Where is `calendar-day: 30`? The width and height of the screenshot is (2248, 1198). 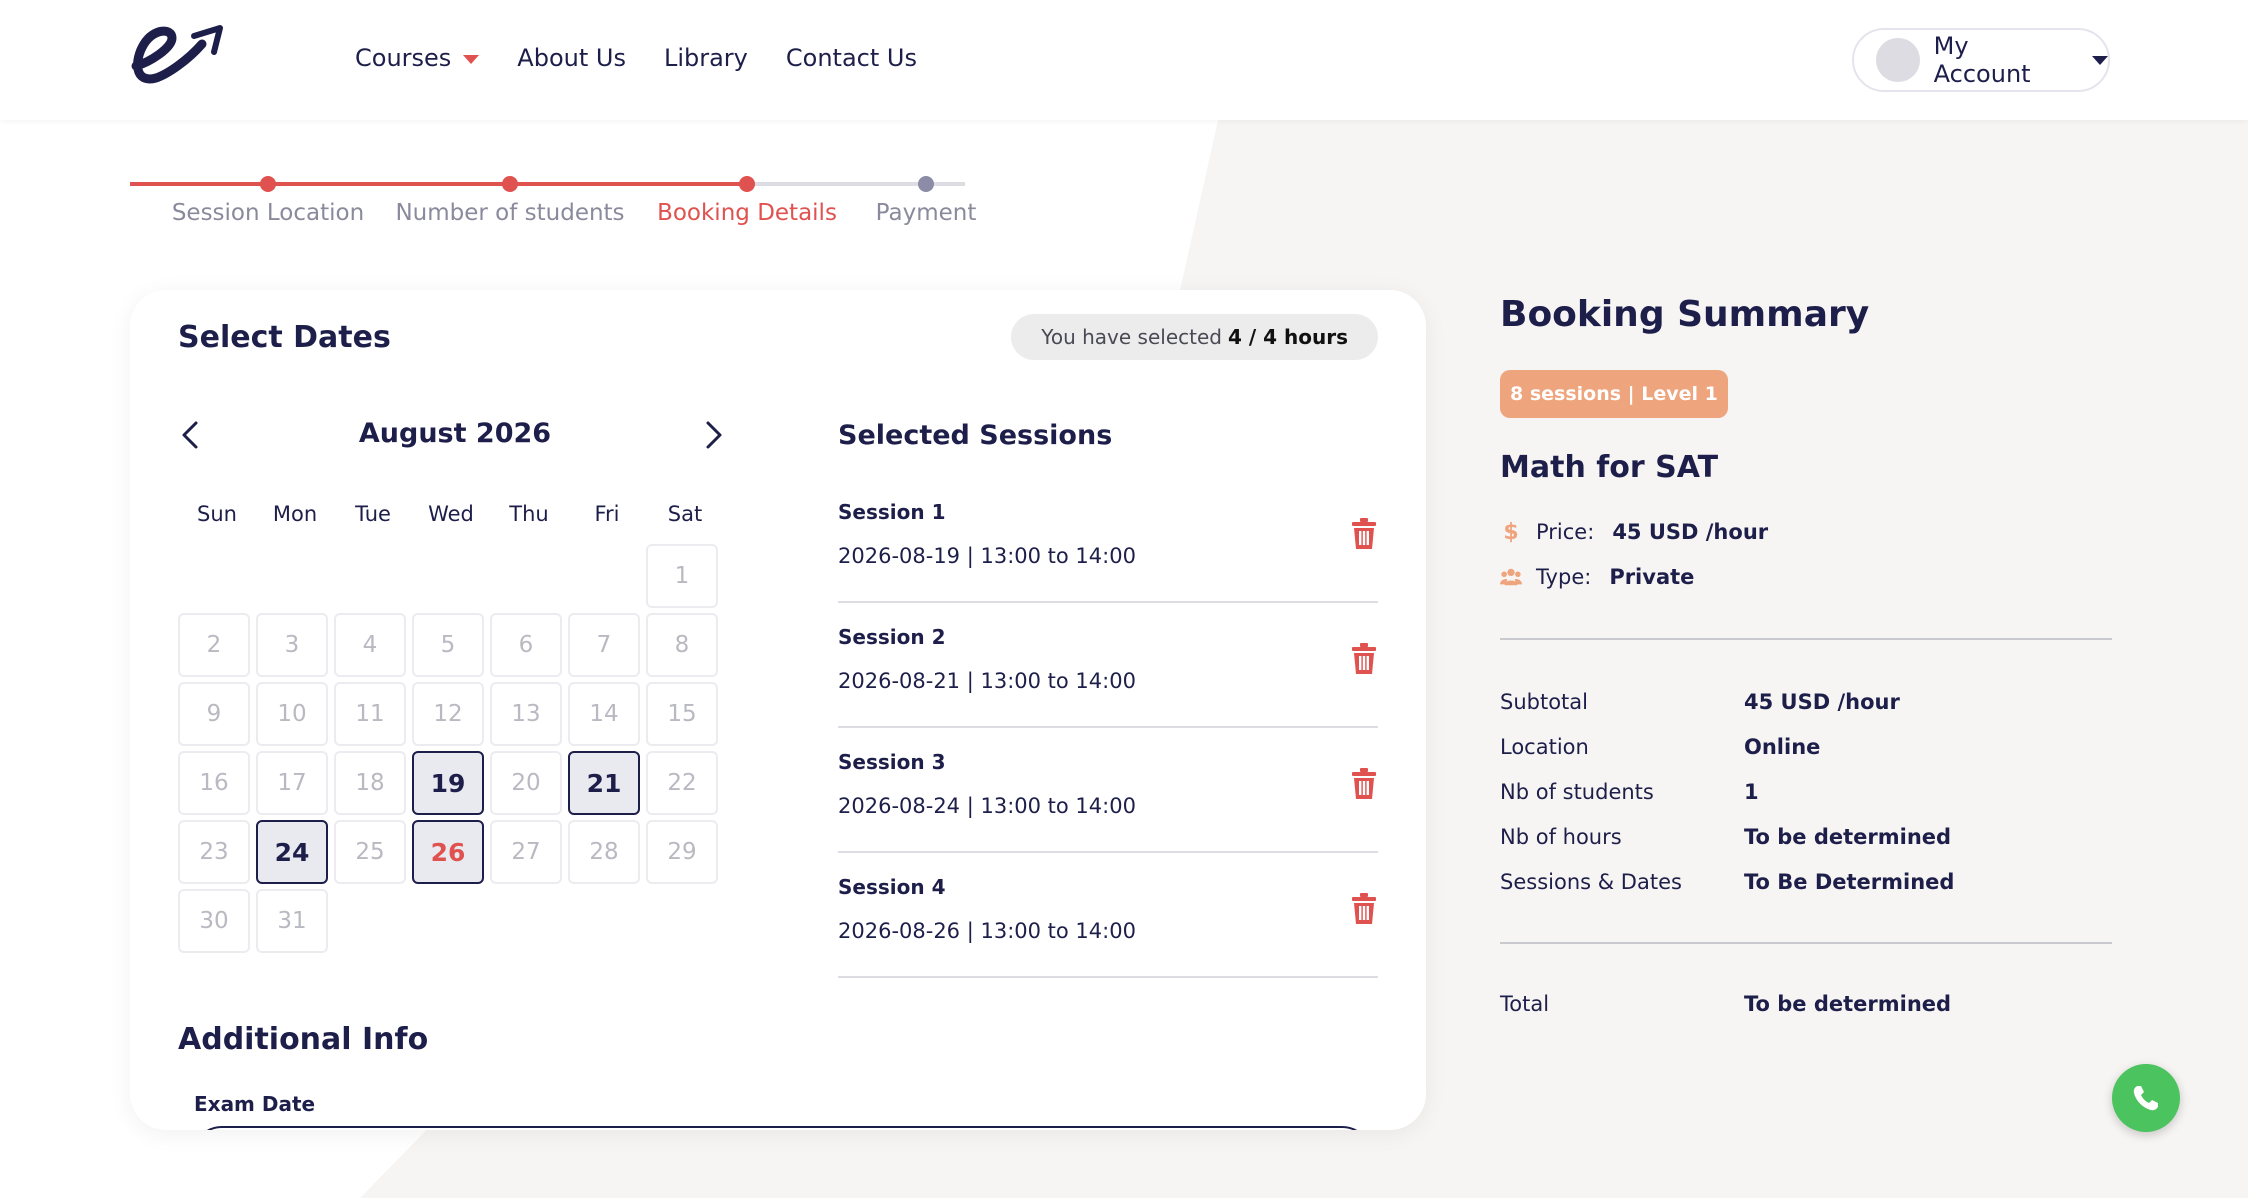 calendar-day: 30 is located at coordinates (214, 921).